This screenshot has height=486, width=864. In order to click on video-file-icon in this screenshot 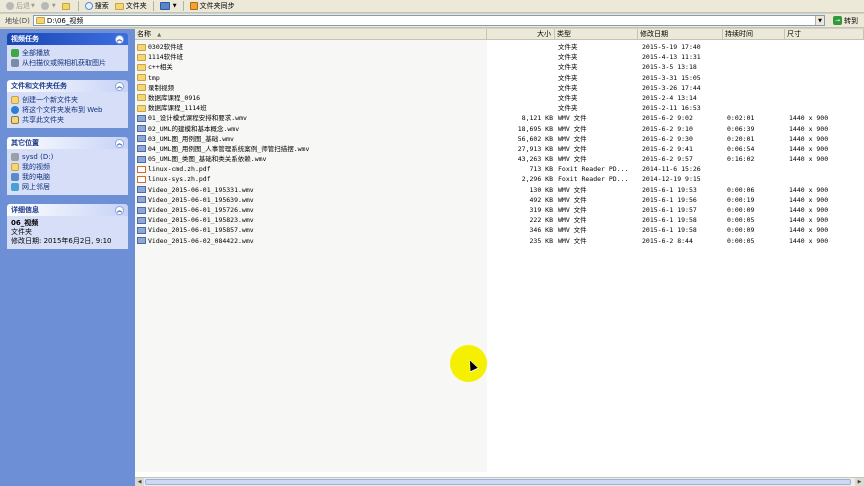, I will do `click(141, 230)`.